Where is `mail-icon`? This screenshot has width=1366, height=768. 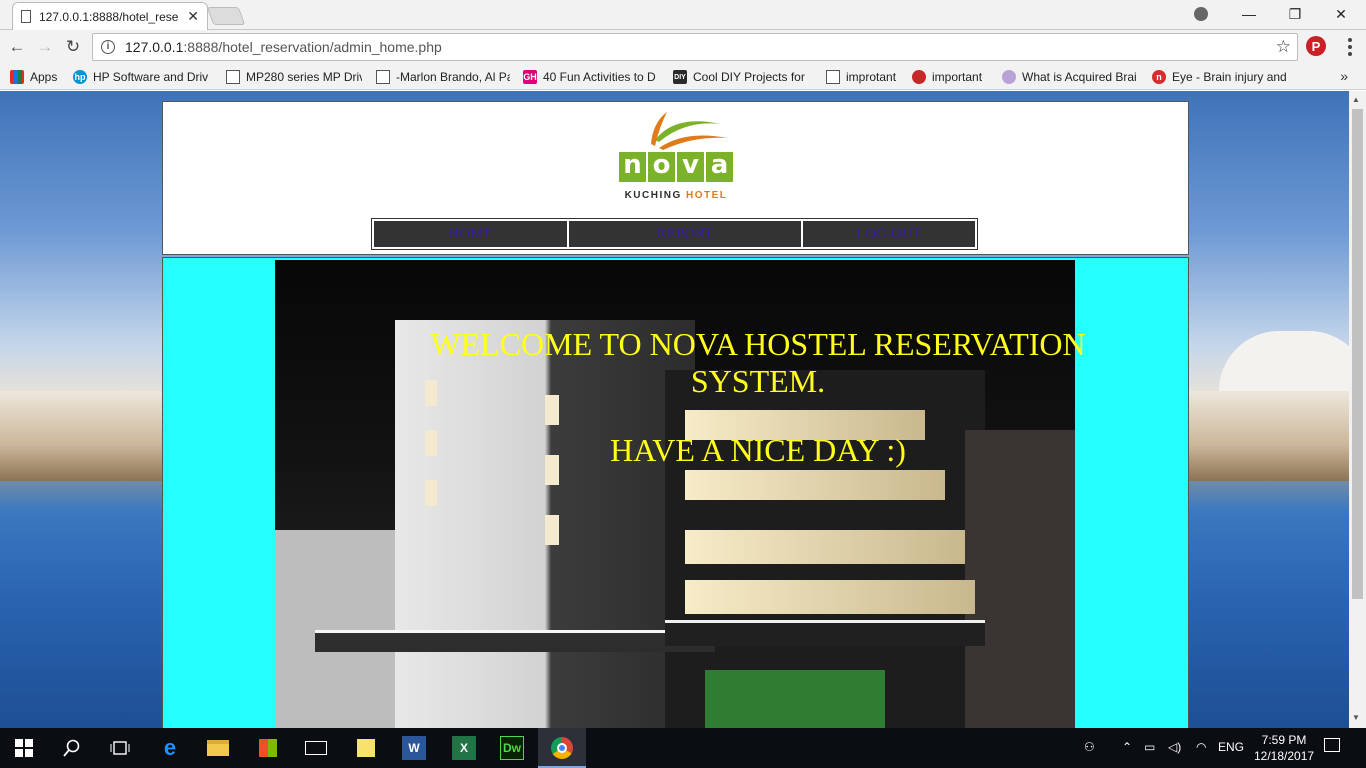 mail-icon is located at coordinates (316, 748).